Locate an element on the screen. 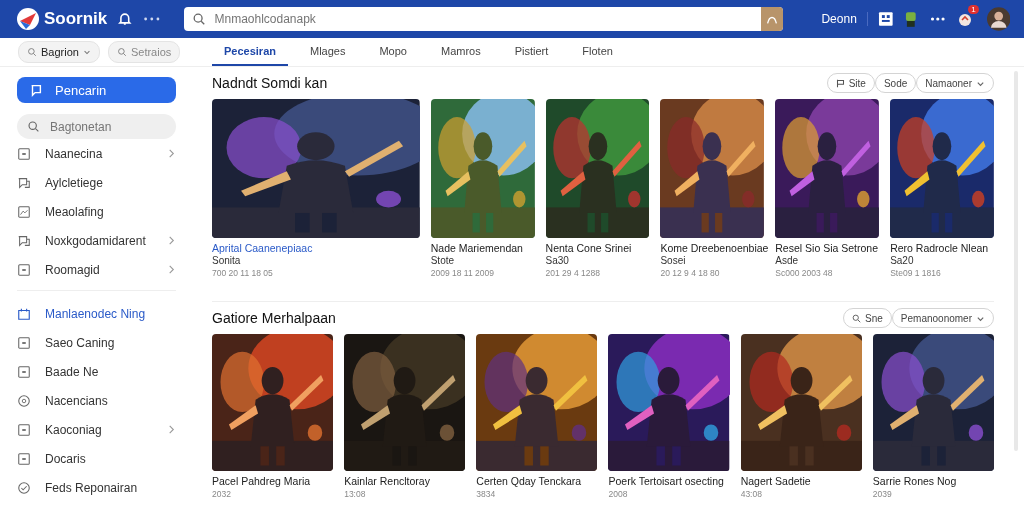 The image size is (1024, 512). toolbar-button: Site is located at coordinates (850, 83).